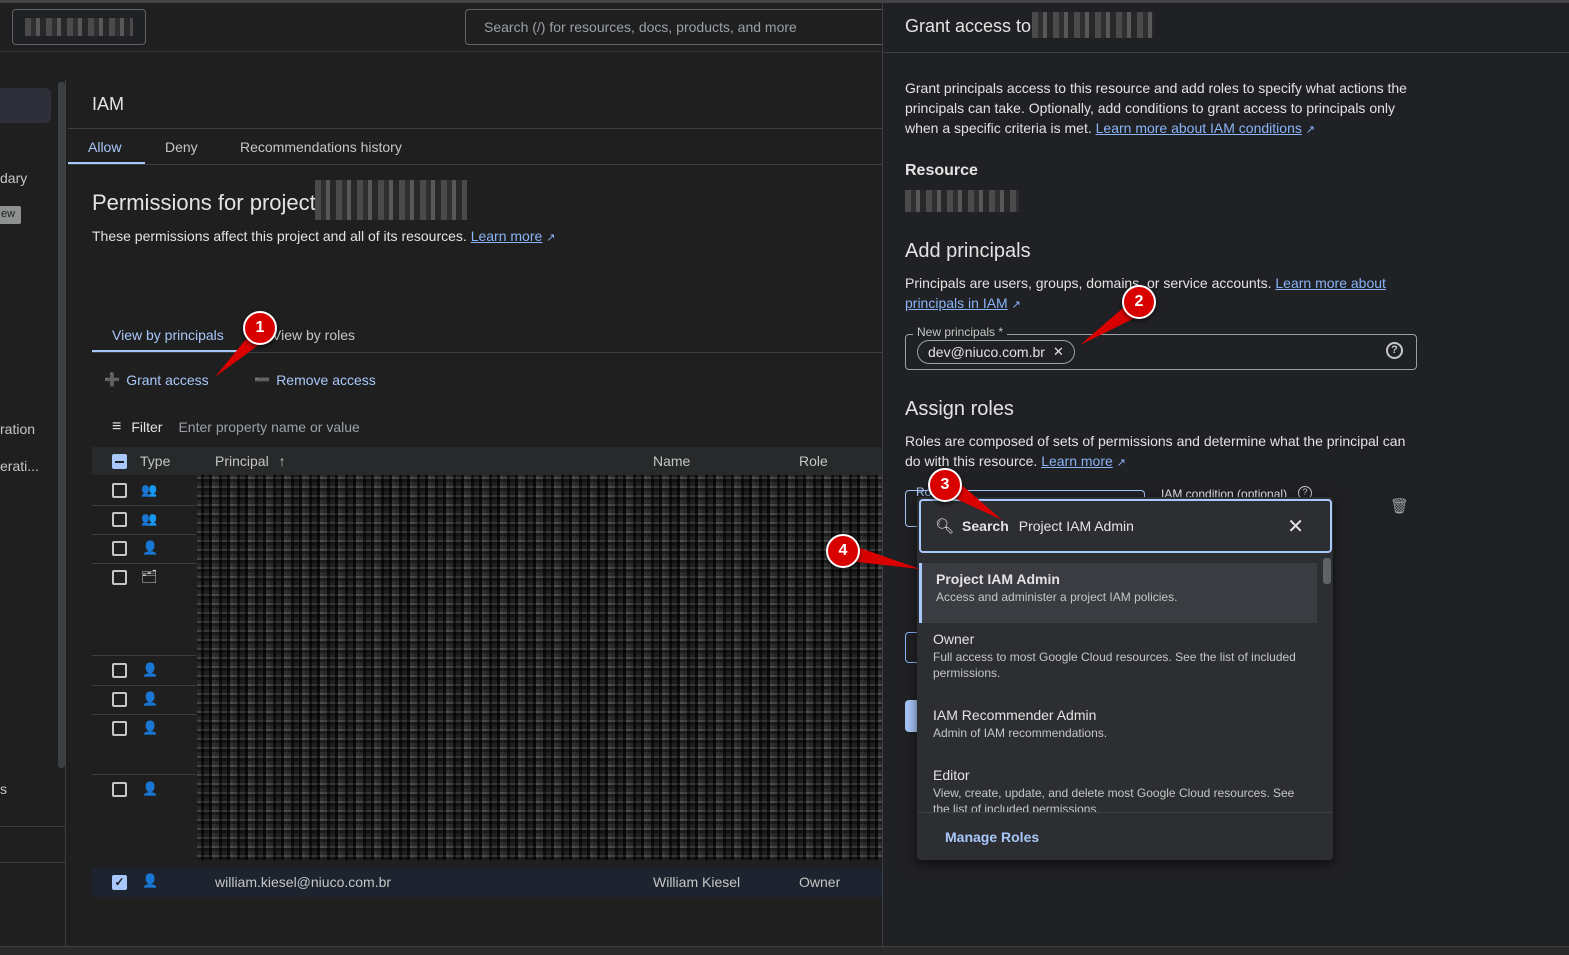 The width and height of the screenshot is (1569, 955). I want to click on help-icon: ?, so click(1394, 350).